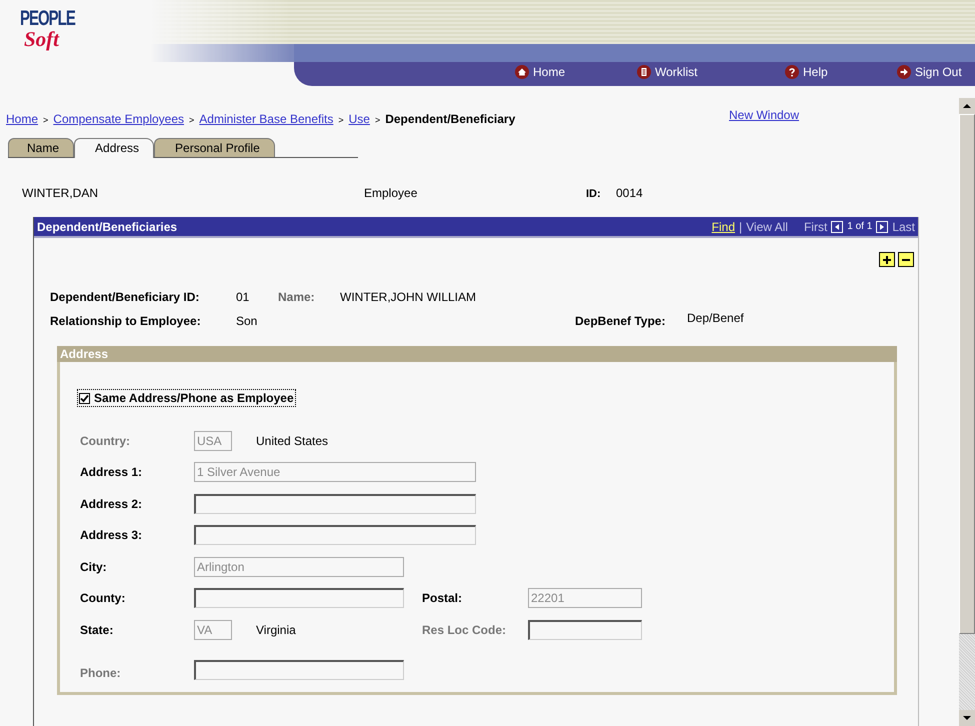  I want to click on breadcrumb-current: Dependent/Beneficiary, so click(450, 119).